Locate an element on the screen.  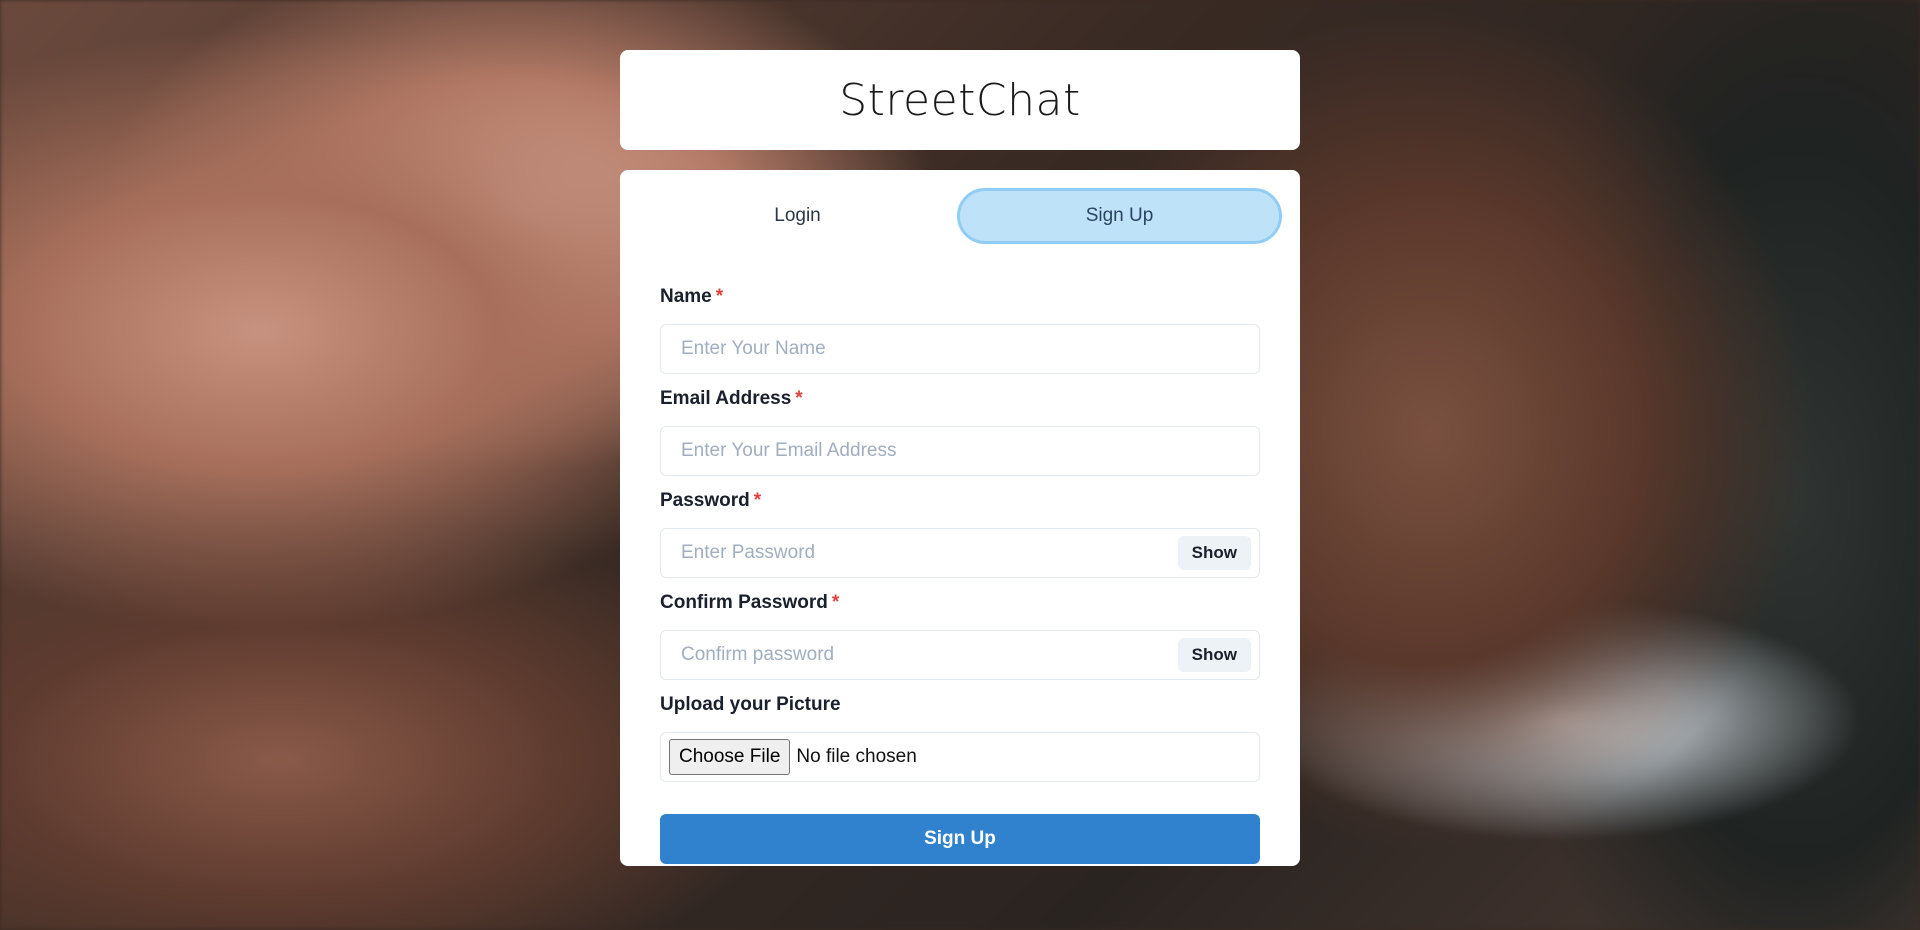
tab-signup: Sign Up is located at coordinates (1119, 216).